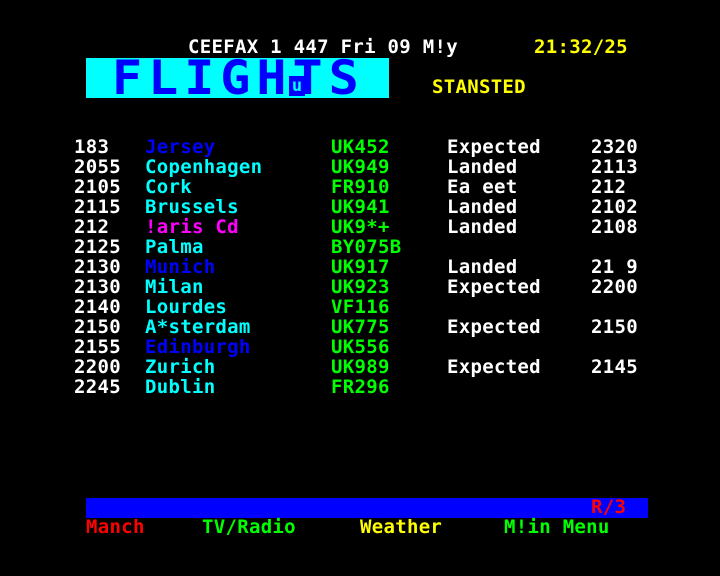  I want to click on flight-time: 2105, so click(97, 187).